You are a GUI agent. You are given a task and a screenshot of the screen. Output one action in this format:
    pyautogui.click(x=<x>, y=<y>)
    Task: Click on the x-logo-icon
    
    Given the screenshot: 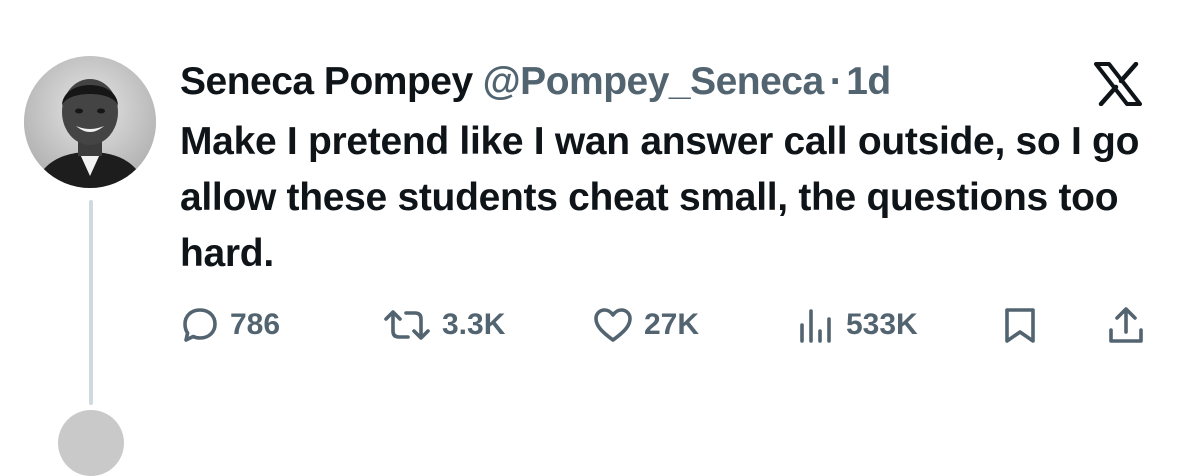 What is the action you would take?
    pyautogui.click(x=1118, y=84)
    